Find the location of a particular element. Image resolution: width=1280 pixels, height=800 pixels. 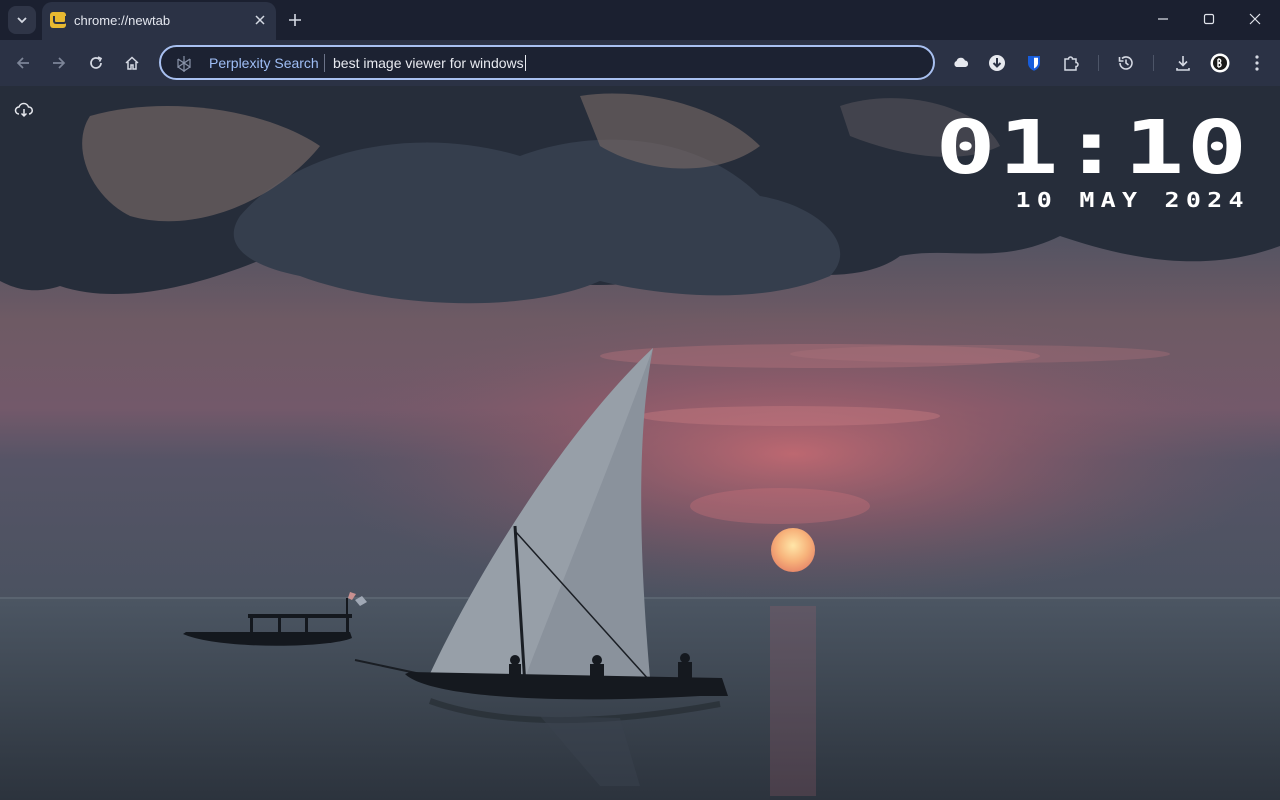

omnibox-divider is located at coordinates (324, 63).